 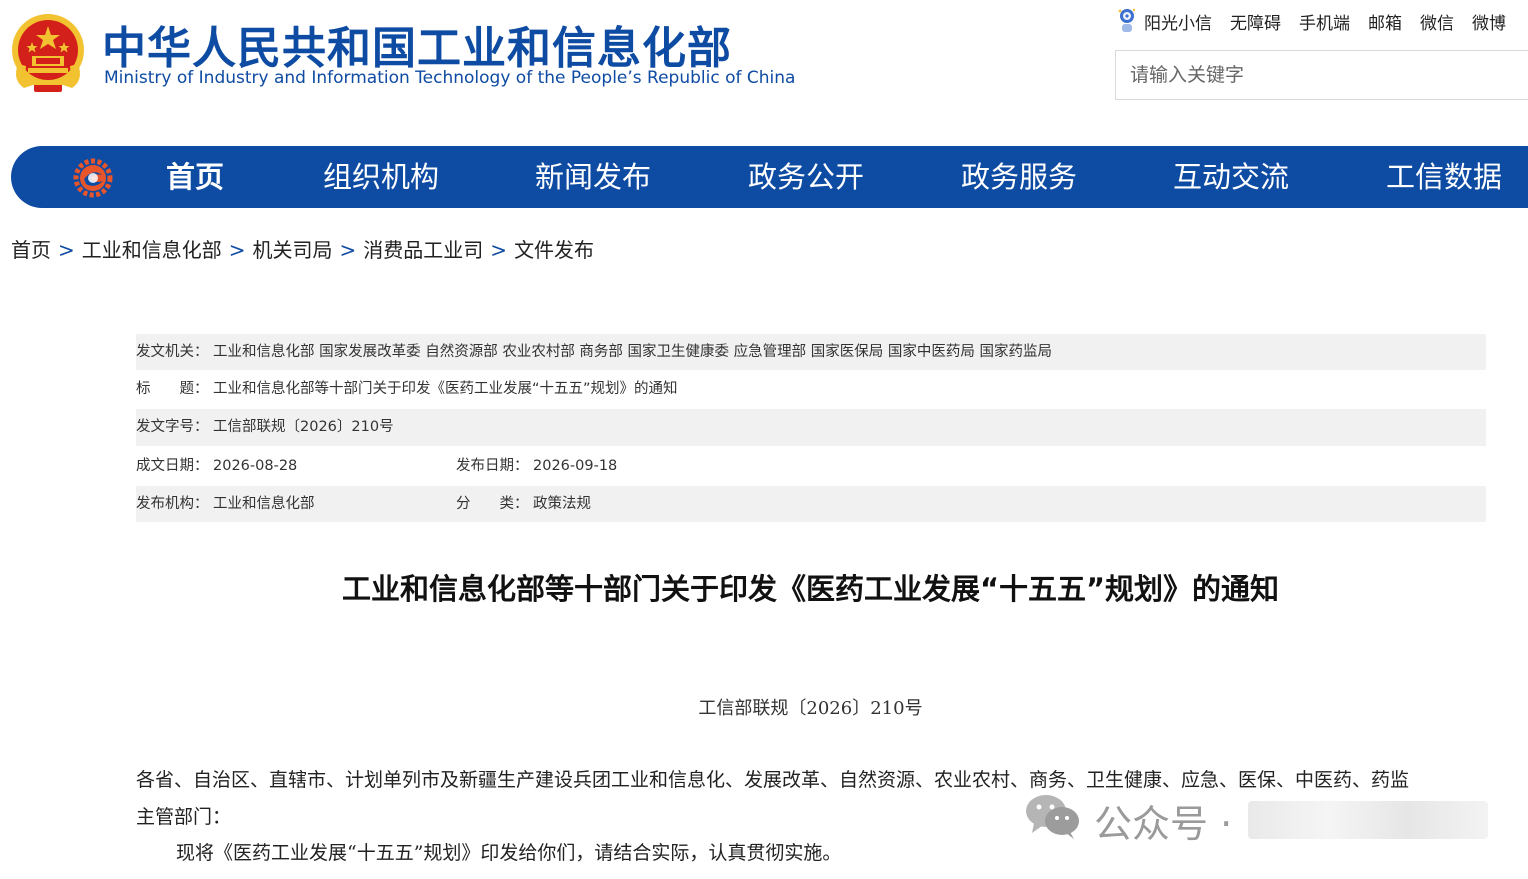 What do you see at coordinates (255, 466) in the screenshot?
I see `created-value: 2026-08-28` at bounding box center [255, 466].